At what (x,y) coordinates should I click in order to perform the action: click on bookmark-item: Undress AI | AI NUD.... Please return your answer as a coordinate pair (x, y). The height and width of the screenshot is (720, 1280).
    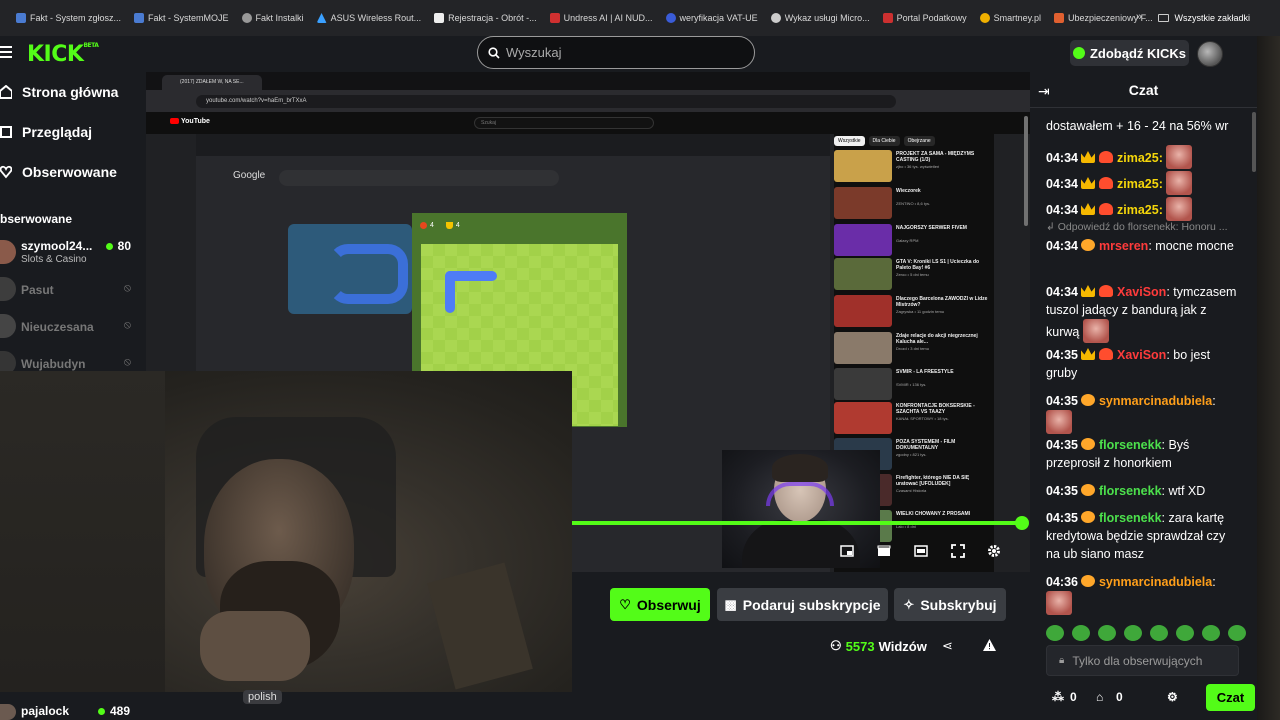
    Looking at the image, I should click on (601, 18).